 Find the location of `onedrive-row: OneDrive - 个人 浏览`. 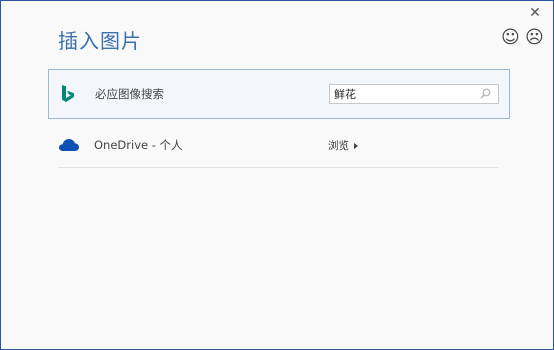

onedrive-row: OneDrive - 个人 浏览 is located at coordinates (278, 145).